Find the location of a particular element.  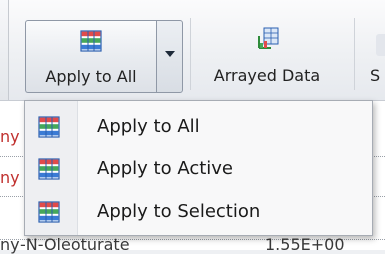

sheet-cell-fragment: 1.55E+00 is located at coordinates (305, 244).